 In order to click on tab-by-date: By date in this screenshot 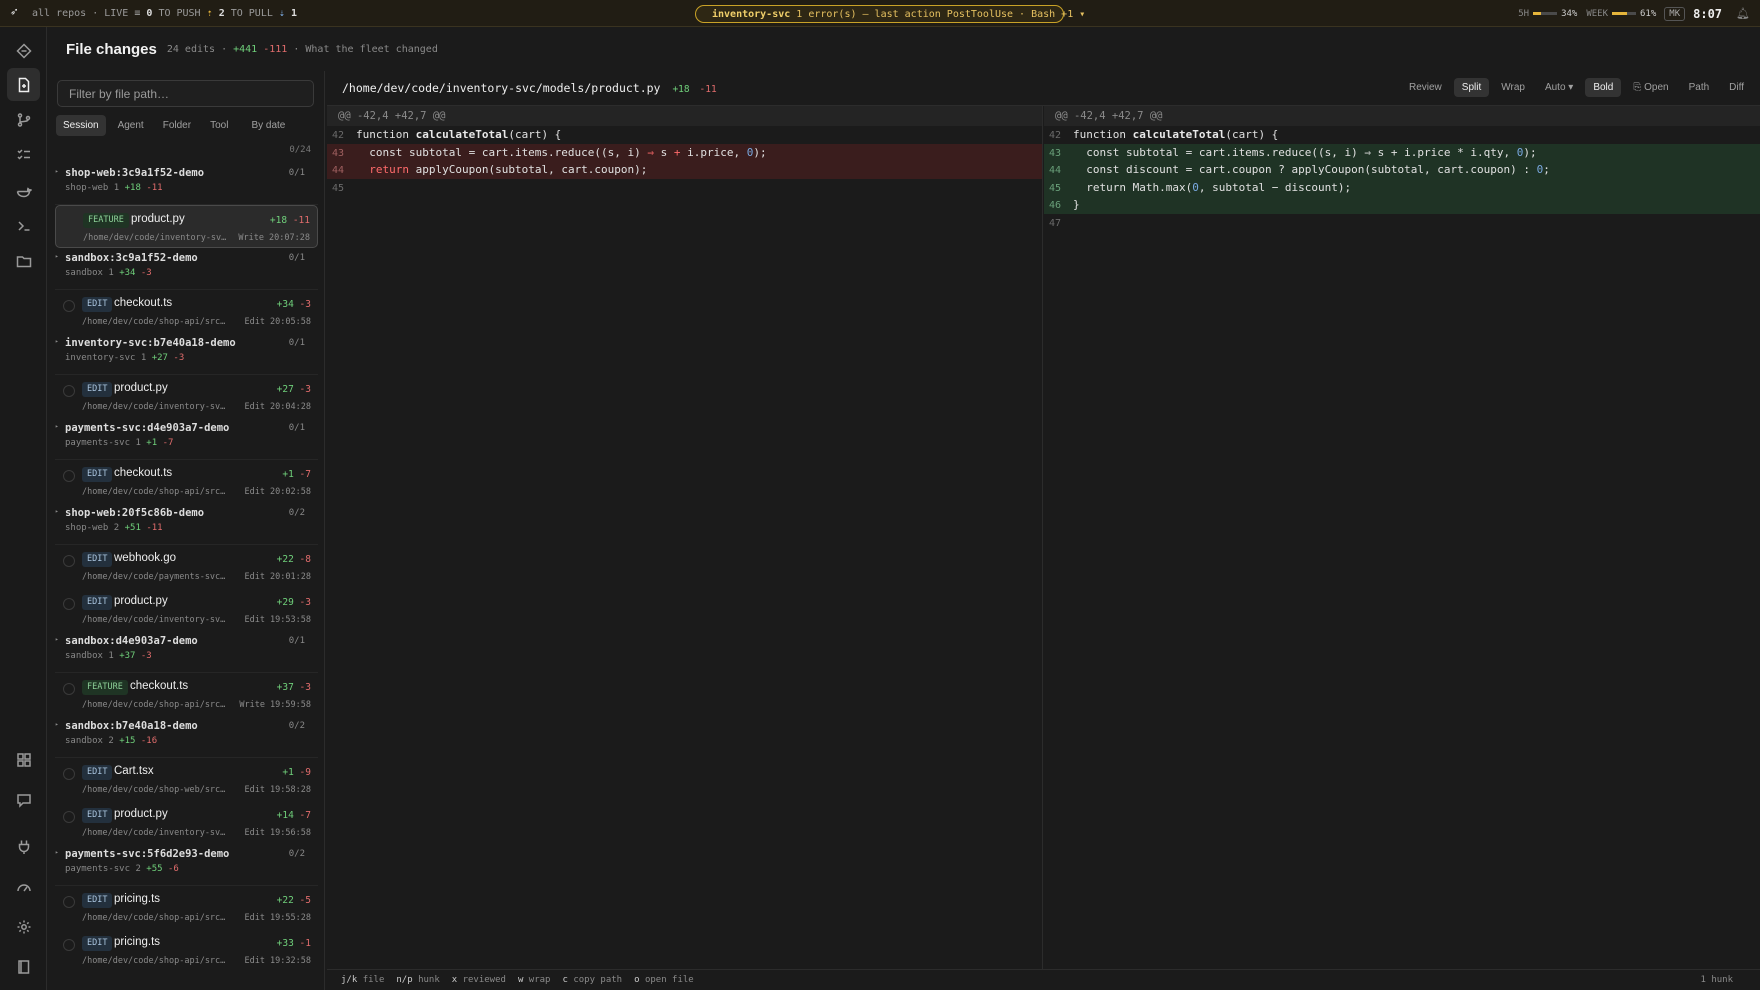, I will do `click(268, 125)`.